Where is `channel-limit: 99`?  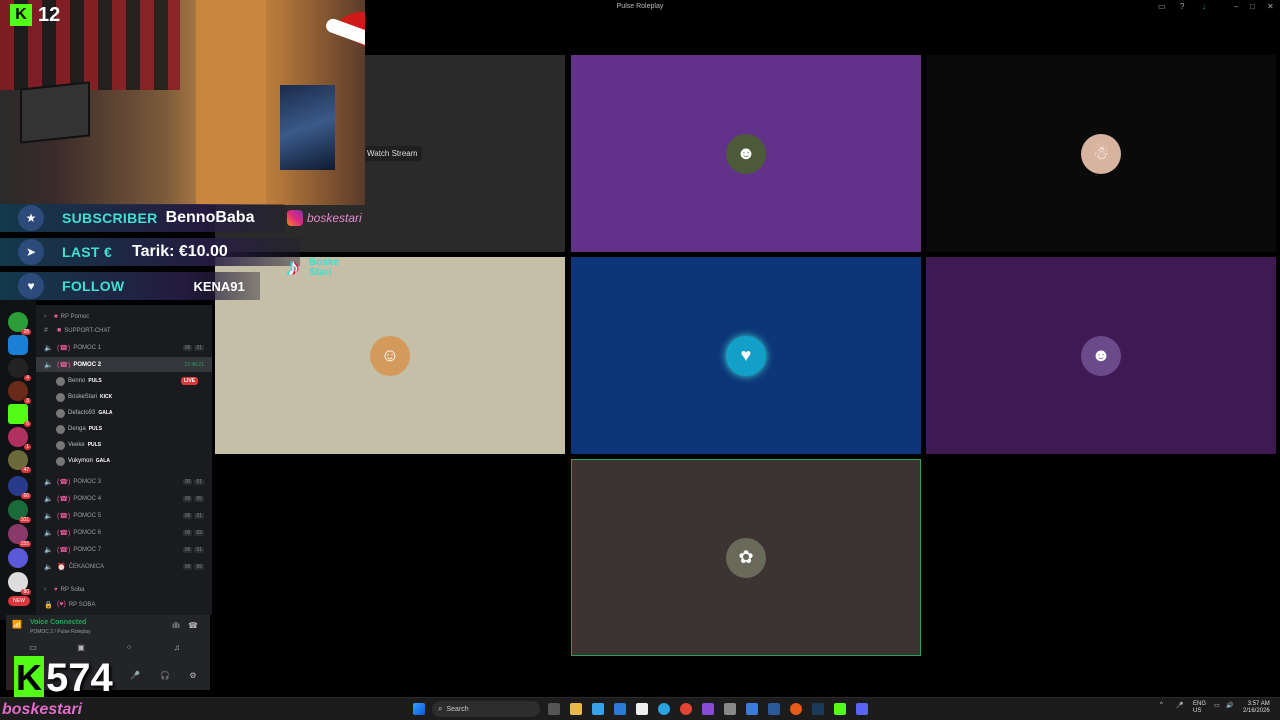
channel-limit: 99 is located at coordinates (199, 566).